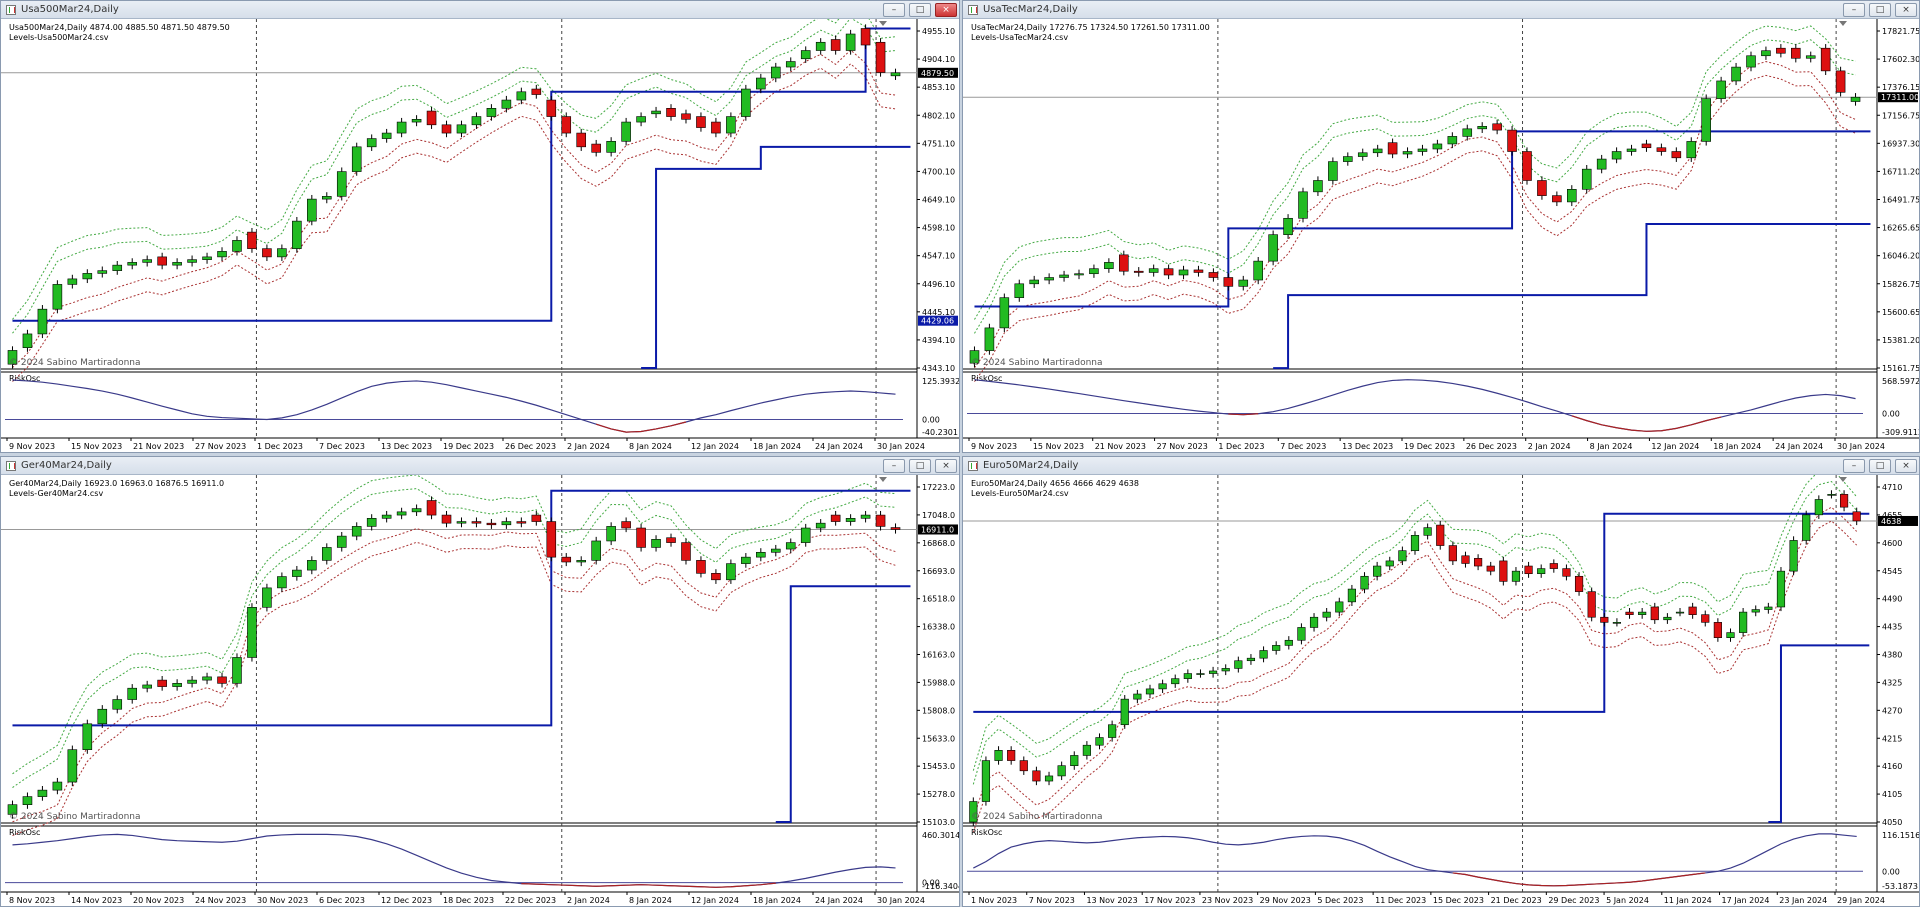 The image size is (1920, 907). Describe the element at coordinates (96, 900) in the screenshot. I see `time-tick-label: 14 Nov 2023` at that location.